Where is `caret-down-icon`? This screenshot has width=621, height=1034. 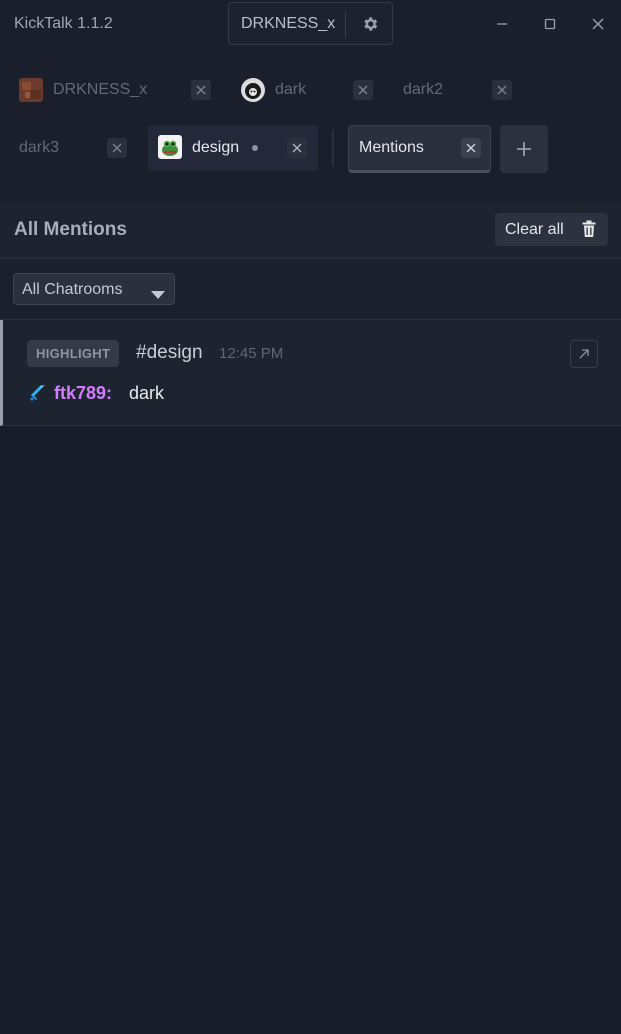 caret-down-icon is located at coordinates (158, 295).